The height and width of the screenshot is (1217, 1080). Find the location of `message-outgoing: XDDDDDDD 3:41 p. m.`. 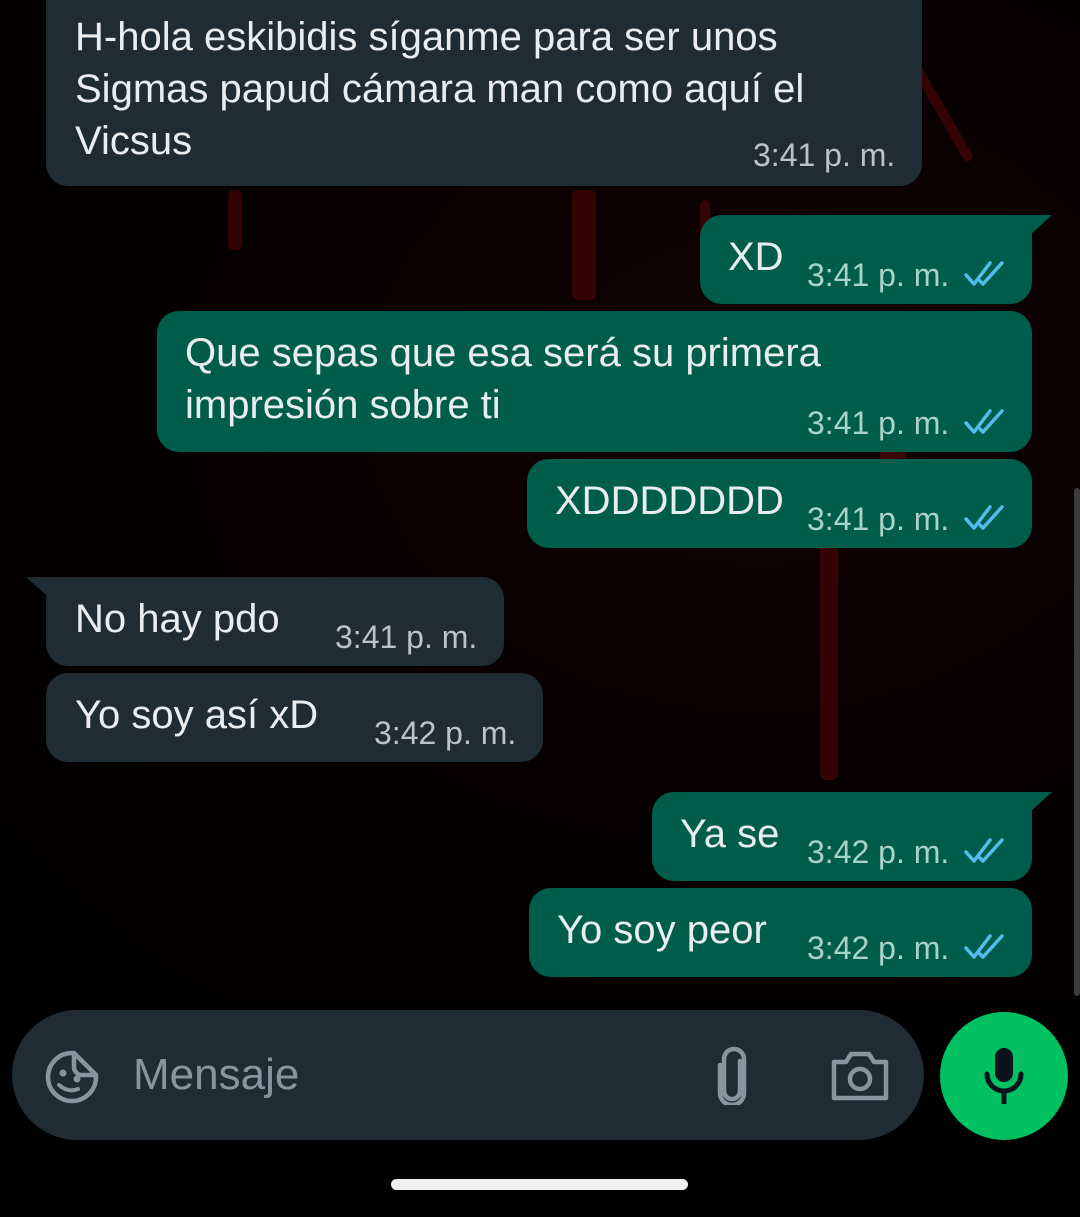

message-outgoing: XDDDDDDD 3:41 p. m. is located at coordinates (779, 503).